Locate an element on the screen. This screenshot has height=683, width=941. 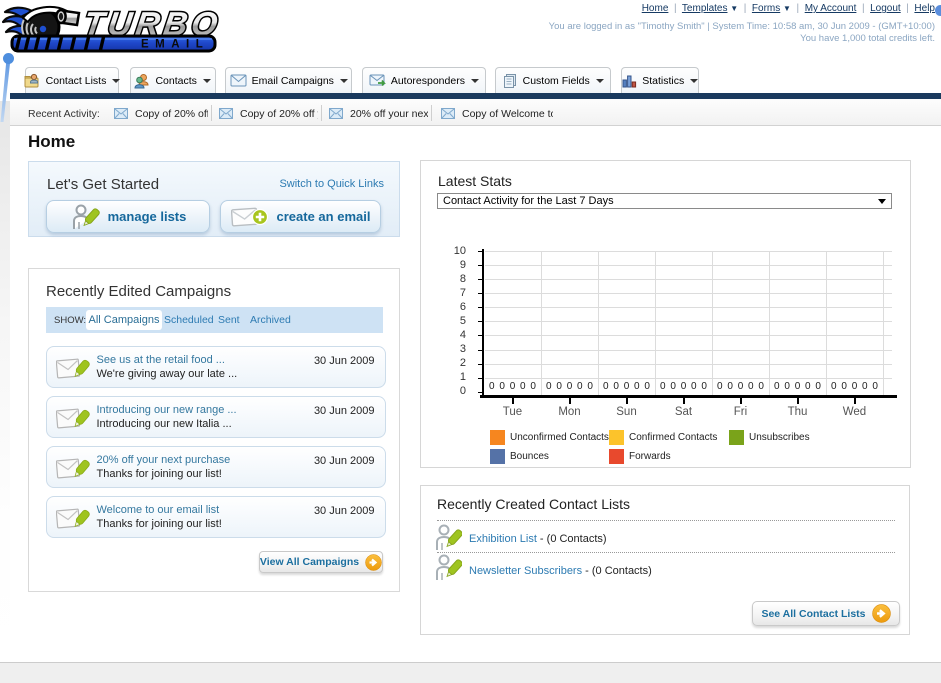
svg-text: EMAIL is located at coordinates (175, 45).